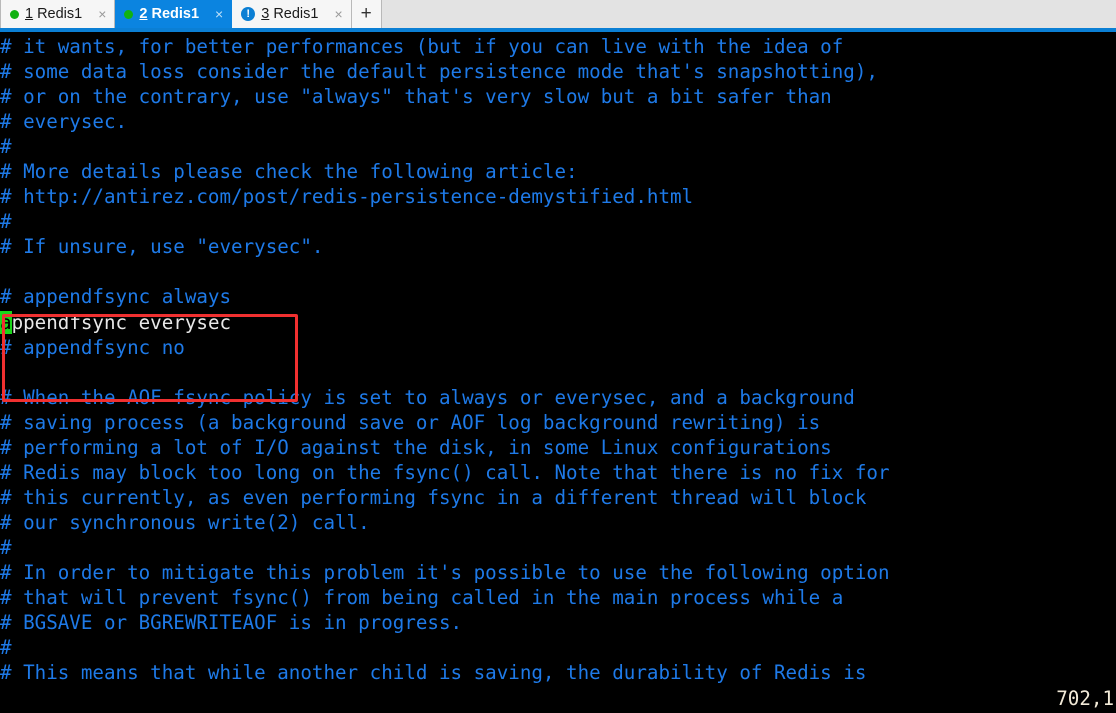  What do you see at coordinates (445, 246) in the screenshot?
I see `terminal-line: # If unsure, use "everysec".` at bounding box center [445, 246].